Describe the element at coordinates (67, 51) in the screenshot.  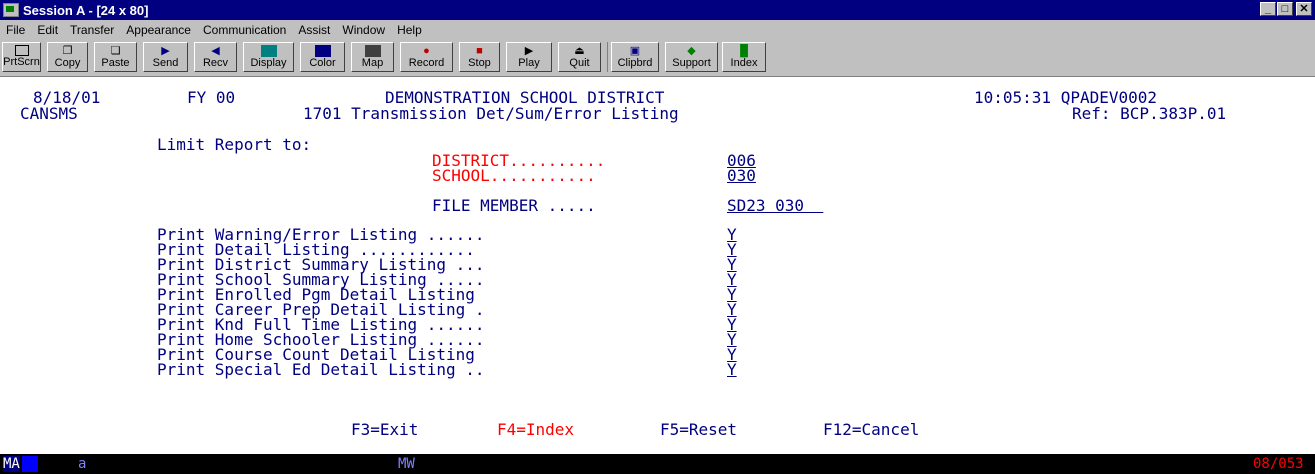
I see `copy-icon: ❐` at that location.